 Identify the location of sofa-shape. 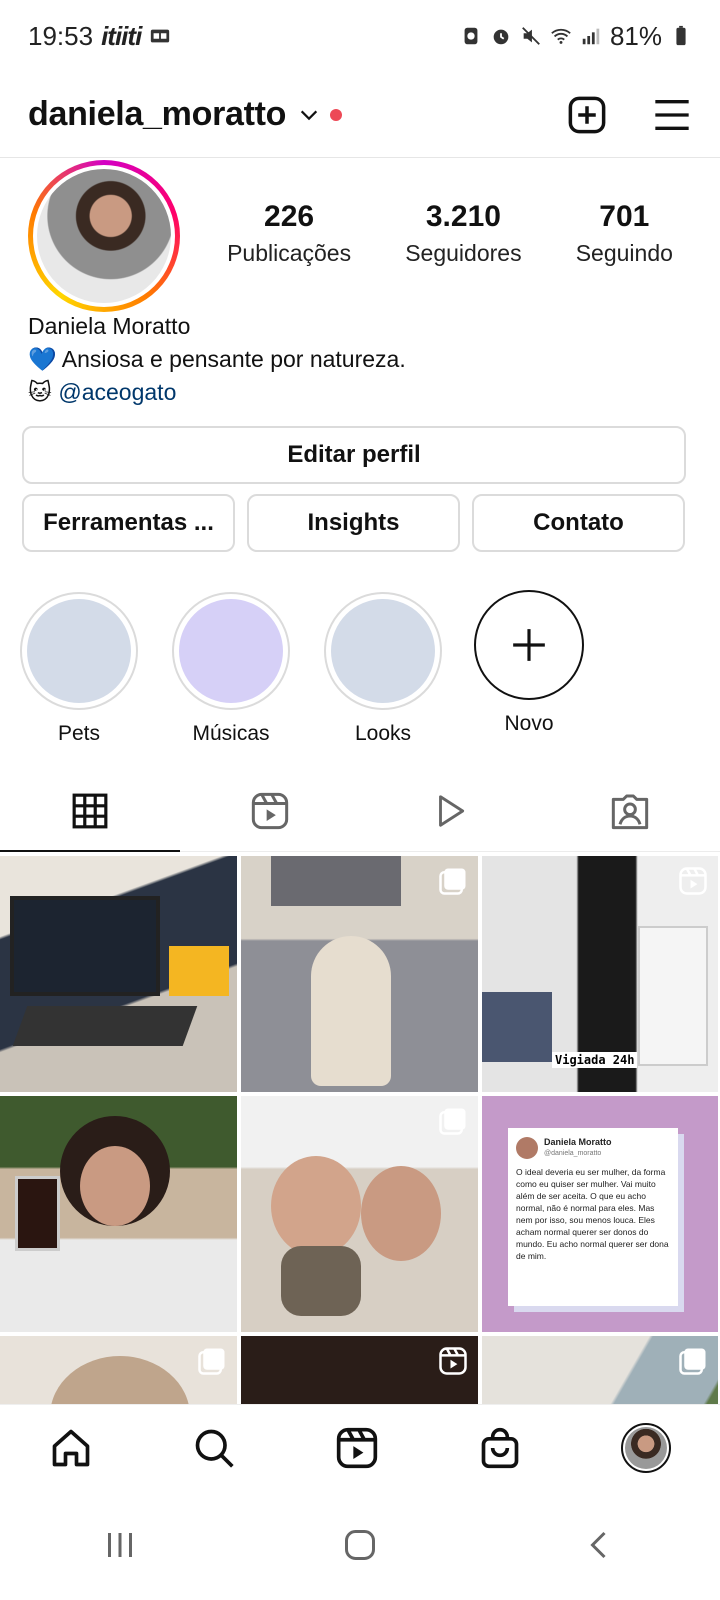
(517, 1027).